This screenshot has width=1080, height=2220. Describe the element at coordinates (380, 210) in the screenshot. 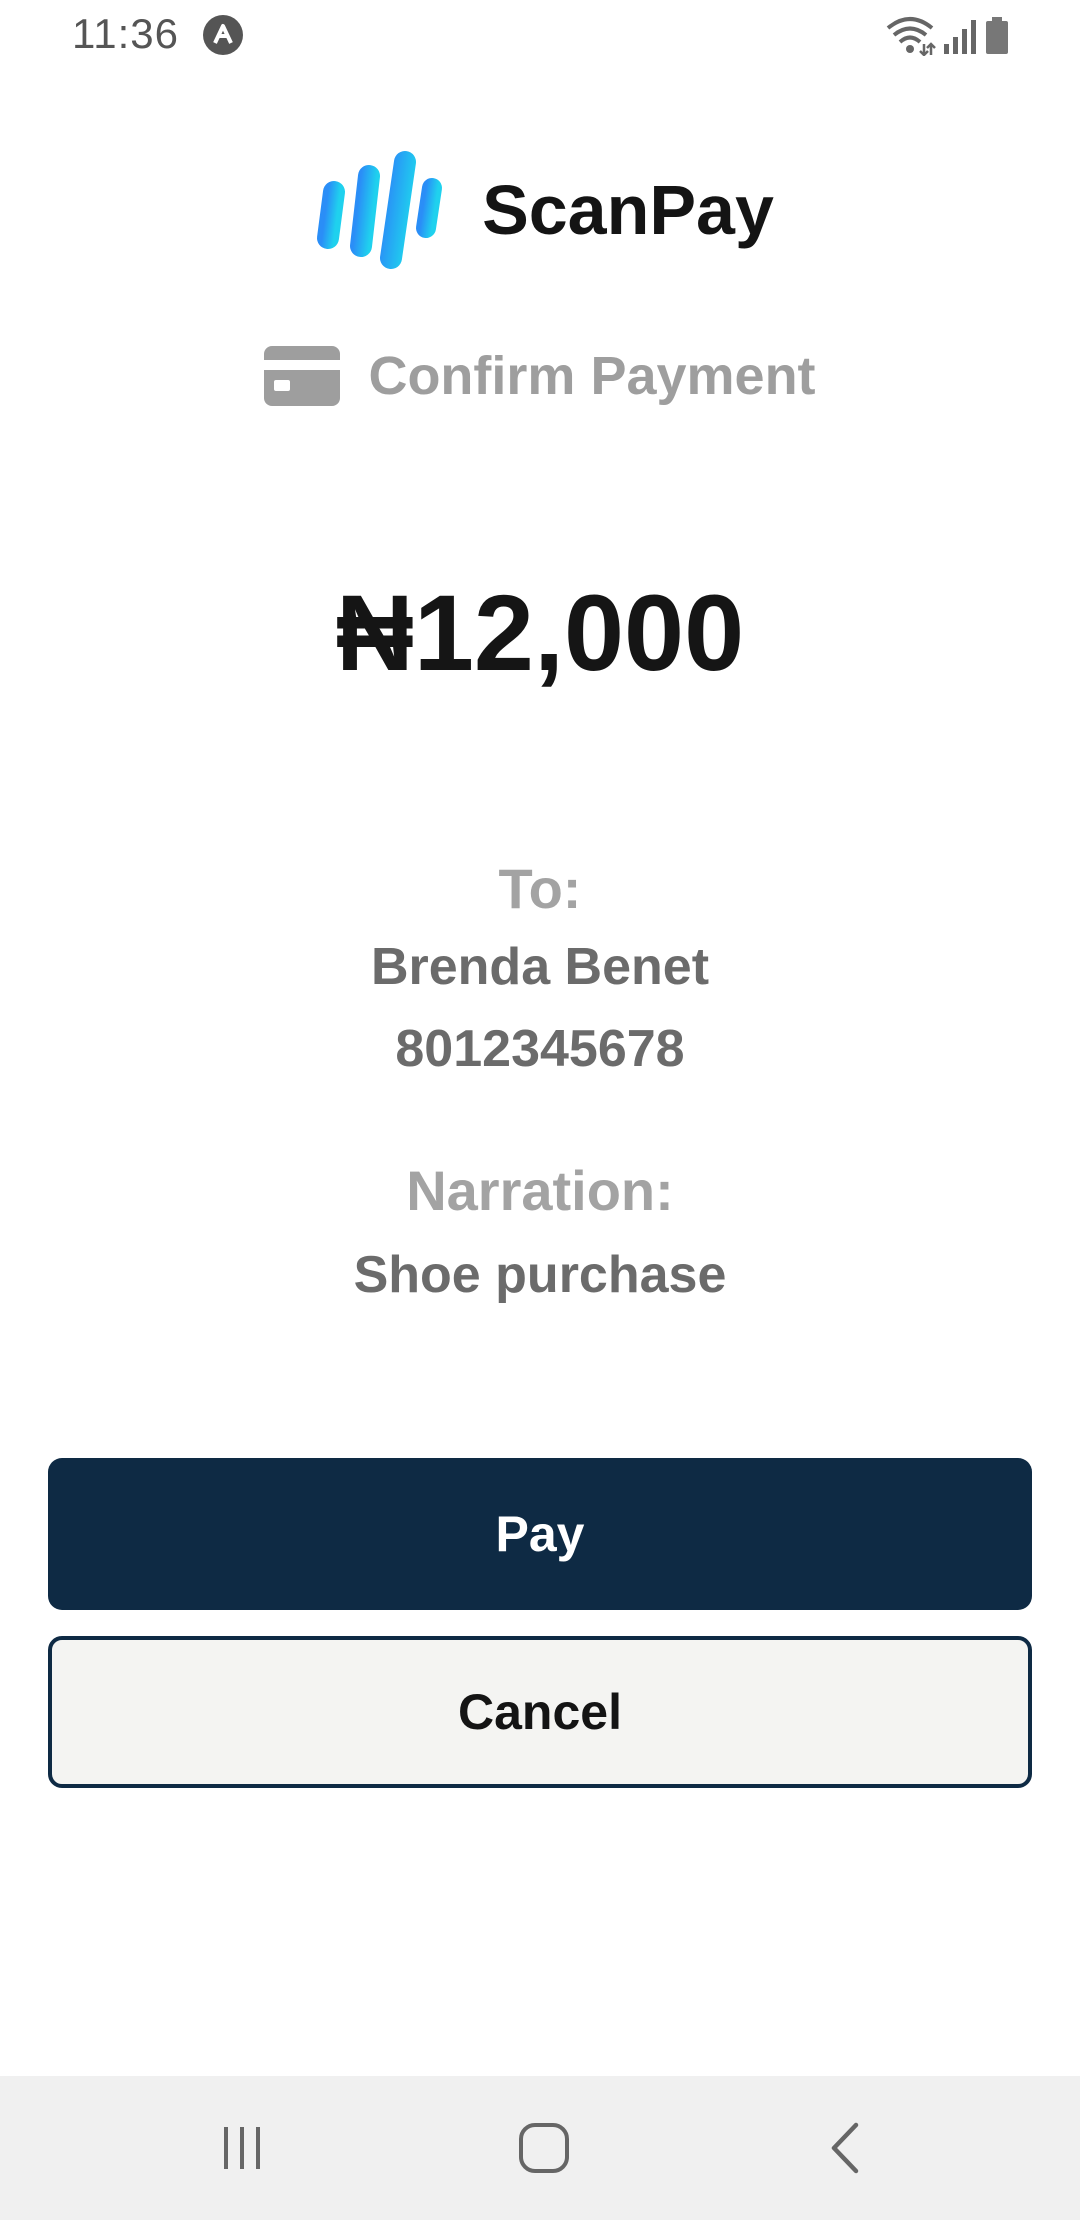

I see `scanpay-logo-icon` at that location.